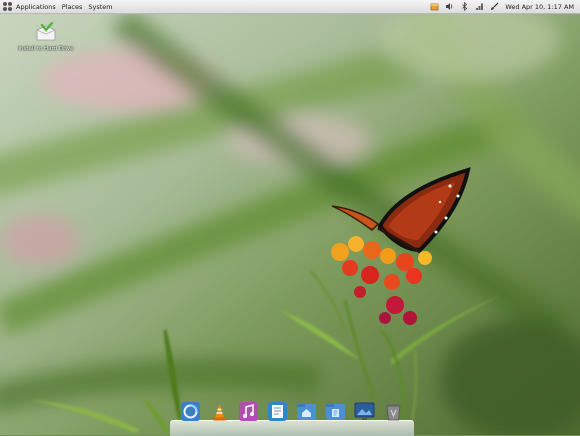 The width and height of the screenshot is (580, 436). Describe the element at coordinates (248, 411) in the screenshot. I see `music-player-icon` at that location.